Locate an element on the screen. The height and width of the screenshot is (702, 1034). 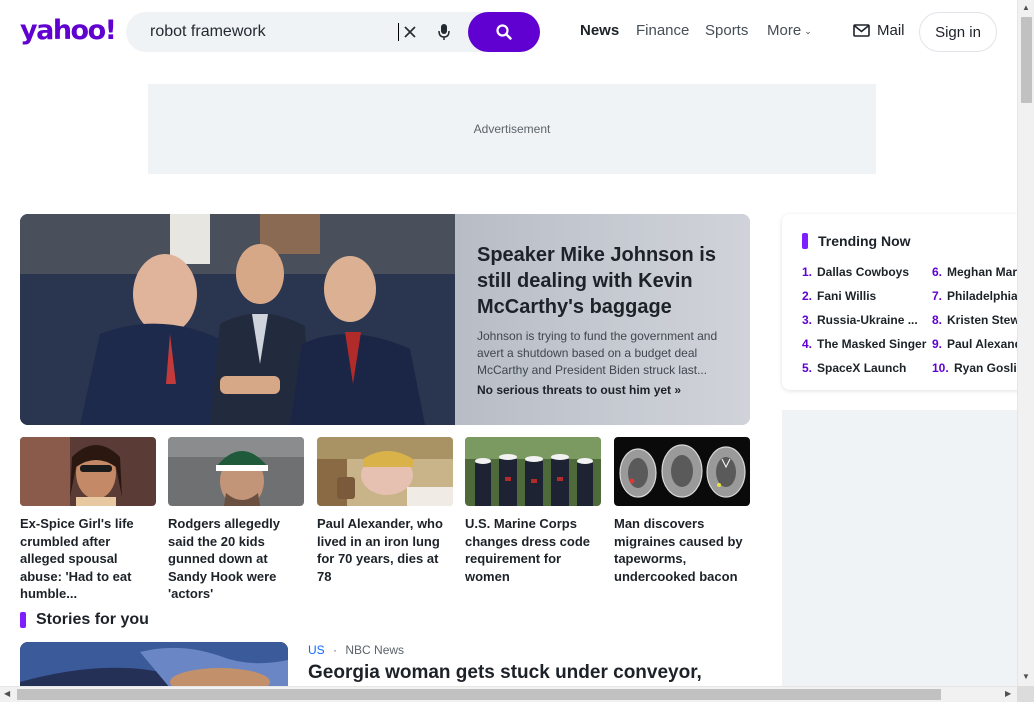
search-bar is located at coordinates (333, 32).